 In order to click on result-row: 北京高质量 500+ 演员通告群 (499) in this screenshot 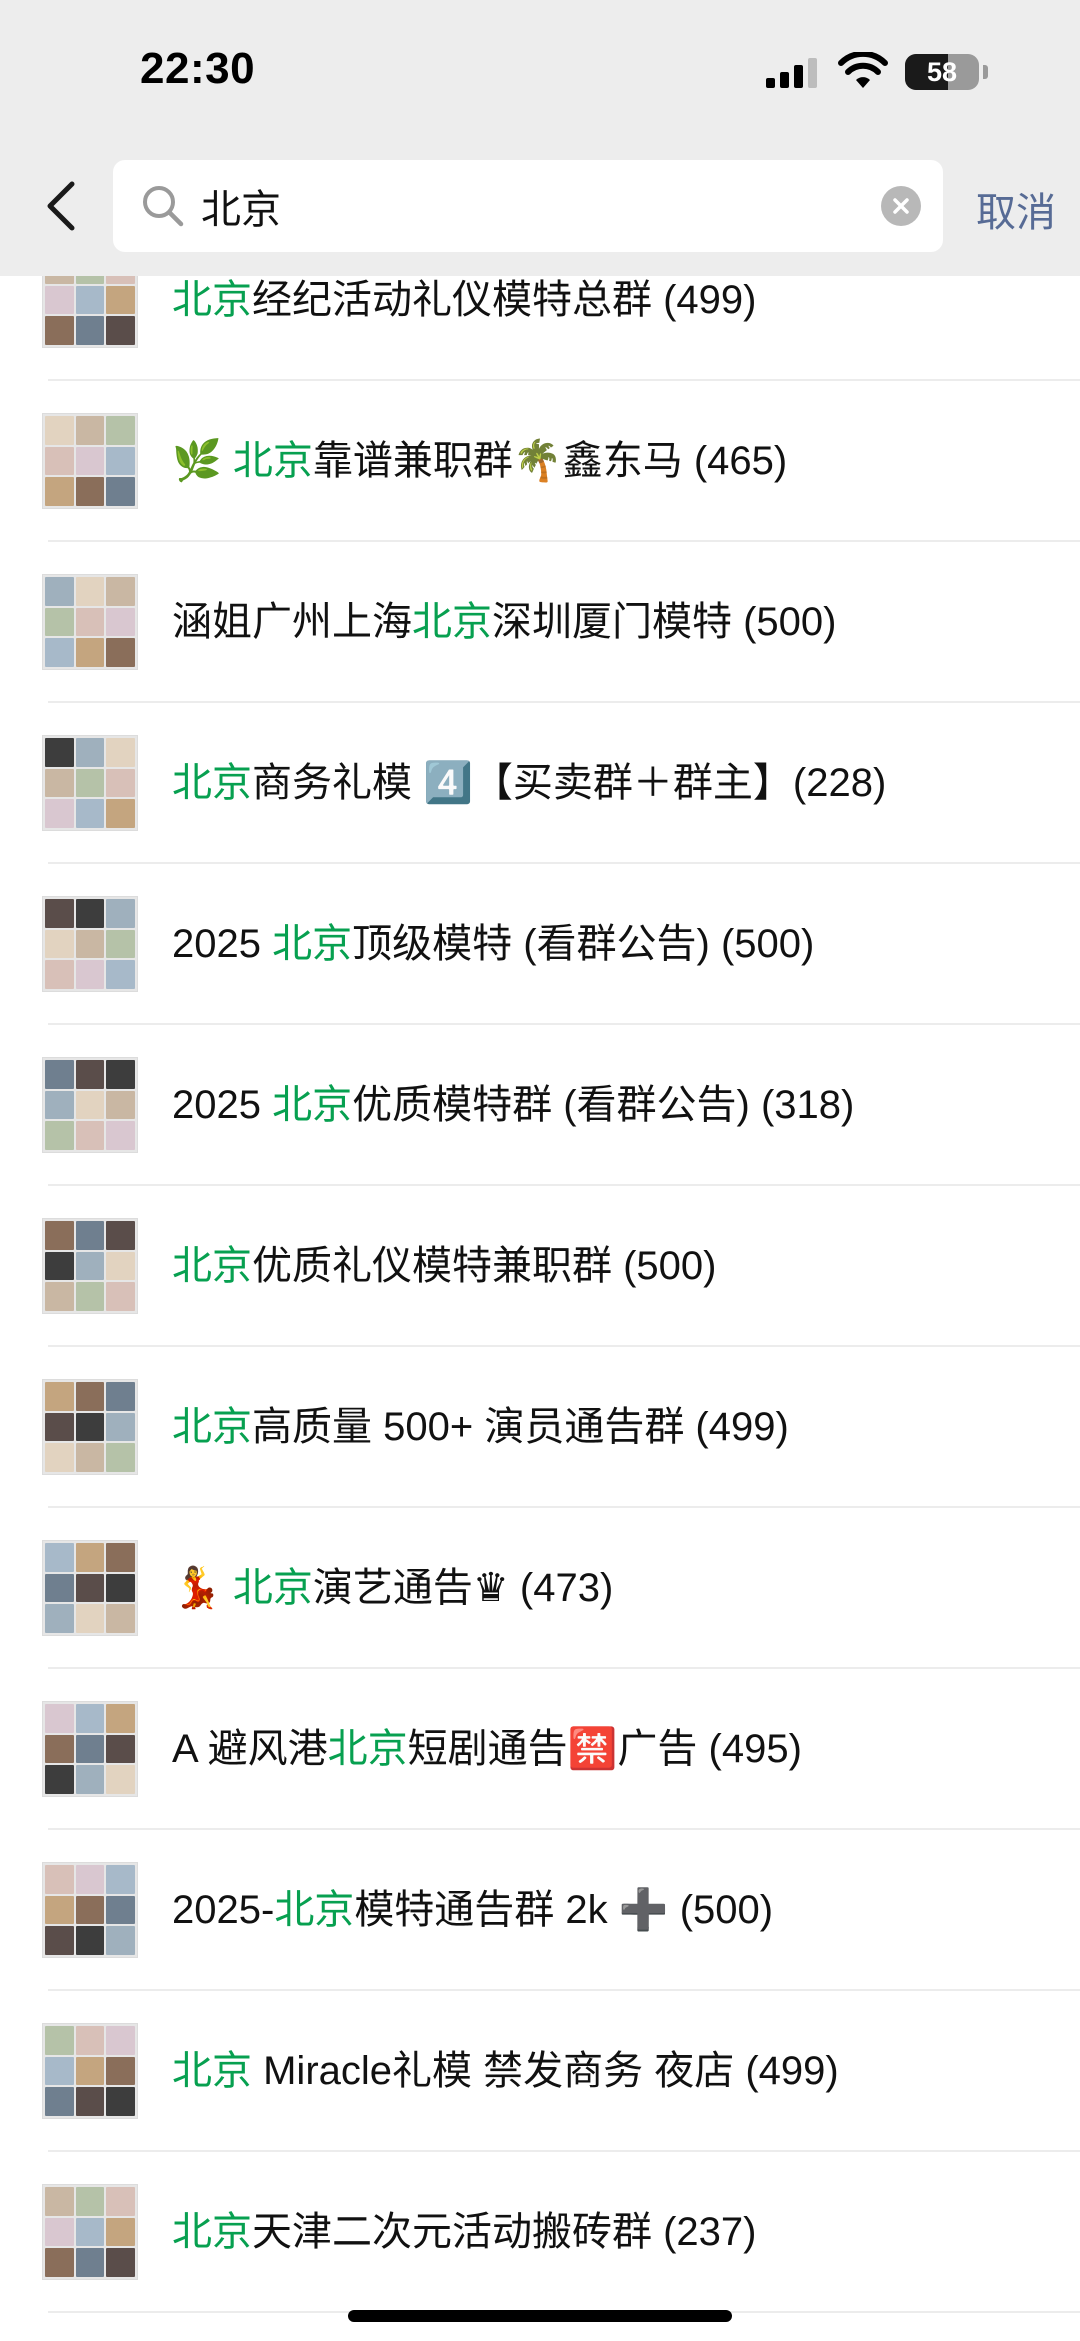, I will do `click(540, 1427)`.